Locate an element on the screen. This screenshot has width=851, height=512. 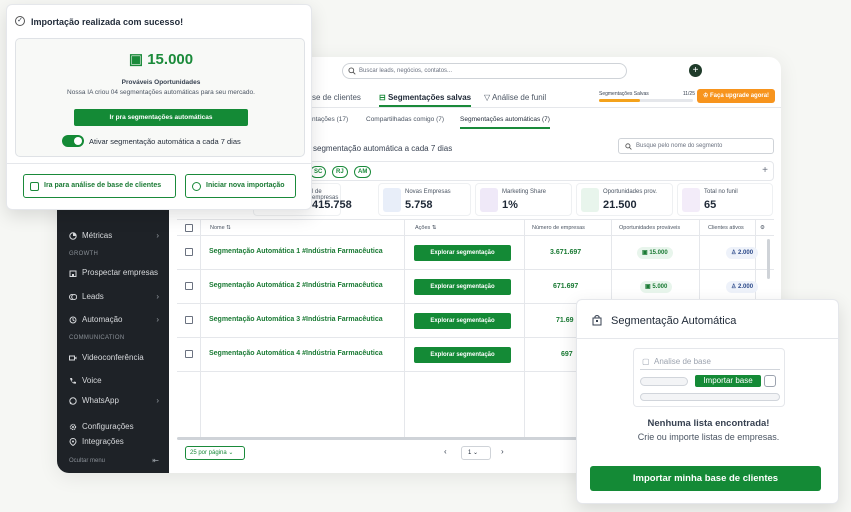
vertical-scrollbar is located at coordinates (768, 259).